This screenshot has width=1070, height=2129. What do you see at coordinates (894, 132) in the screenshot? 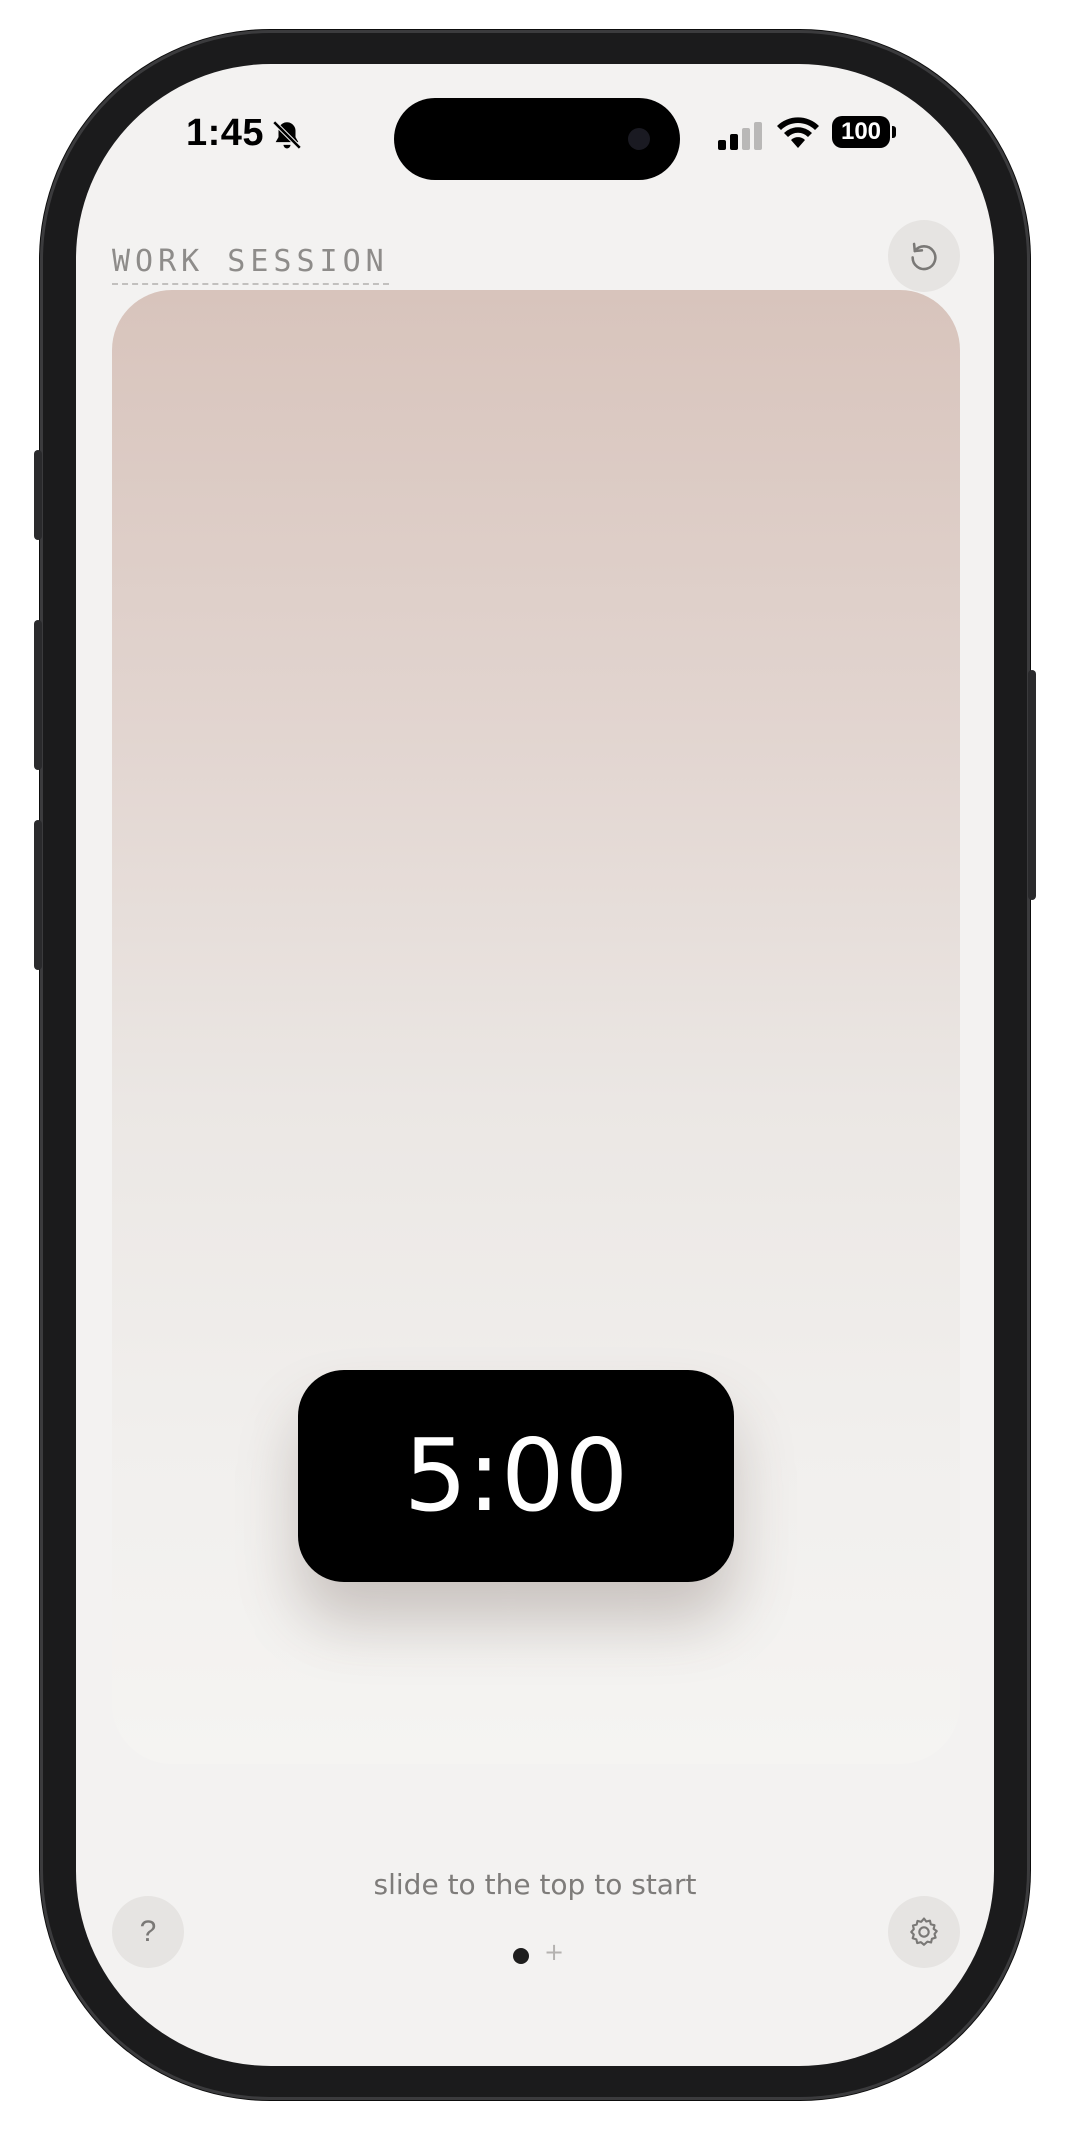
I see `battery-tip` at bounding box center [894, 132].